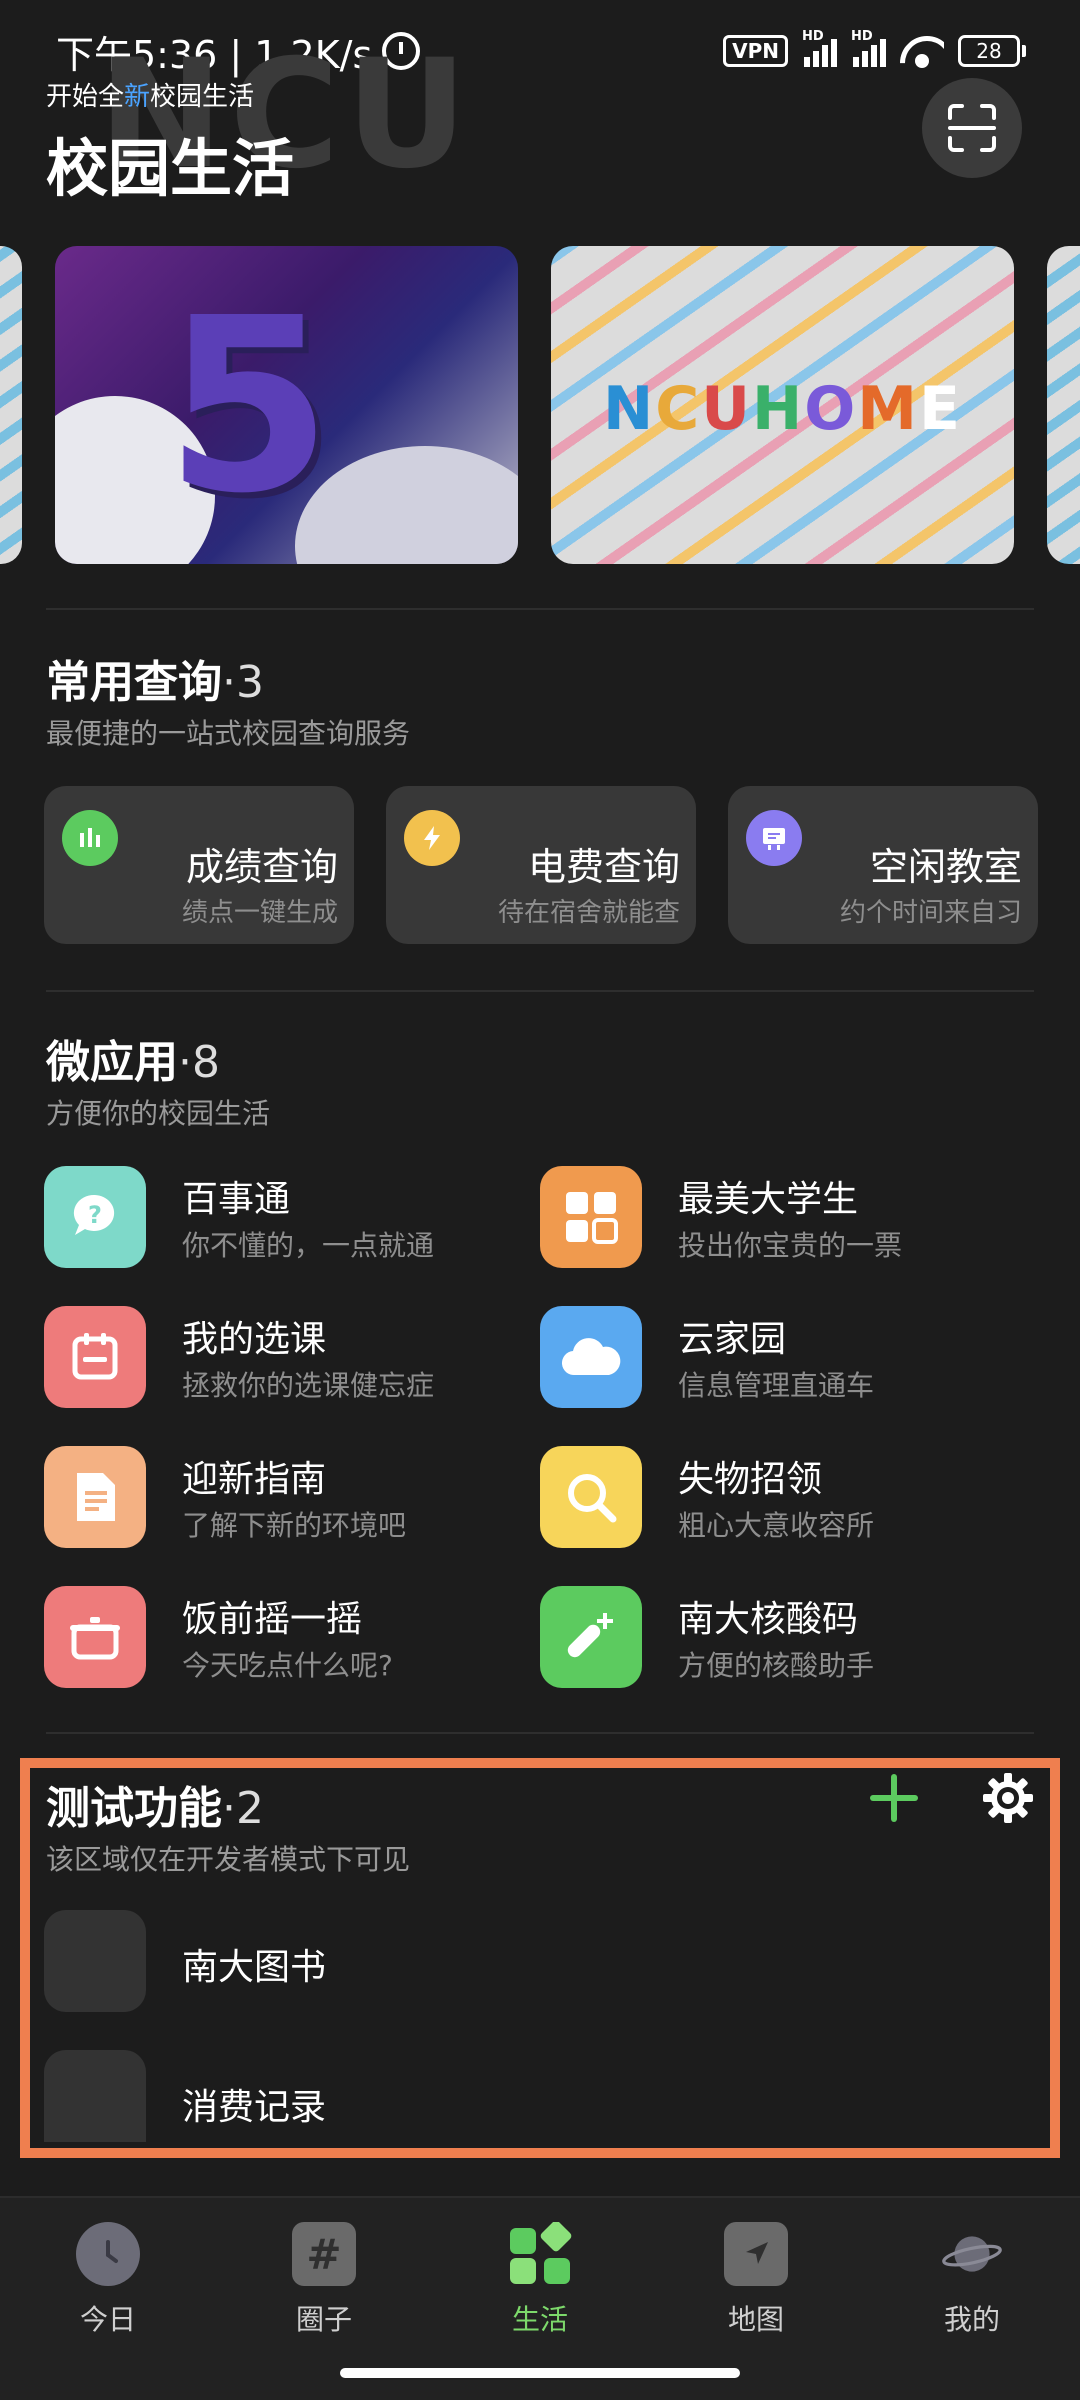  I want to click on scan-icon, so click(972, 128).